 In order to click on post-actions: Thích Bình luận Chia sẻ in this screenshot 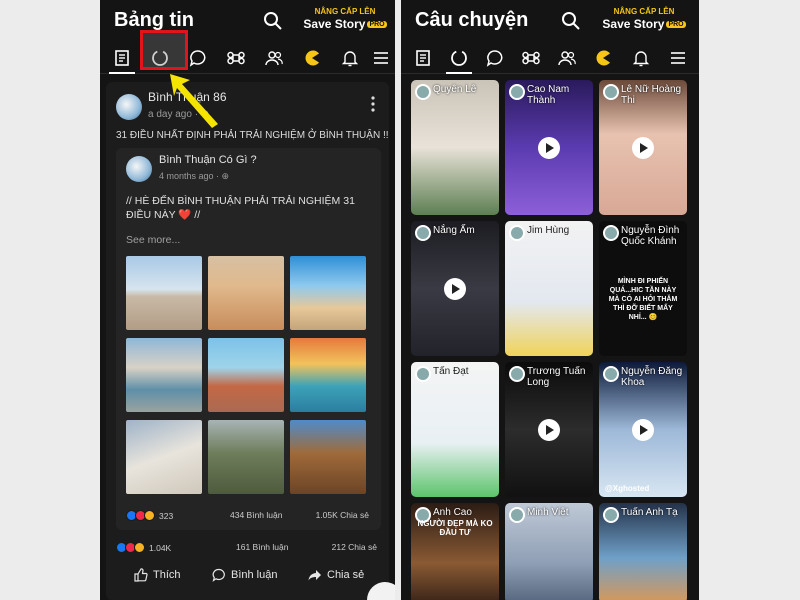, I will do `click(247, 580)`.